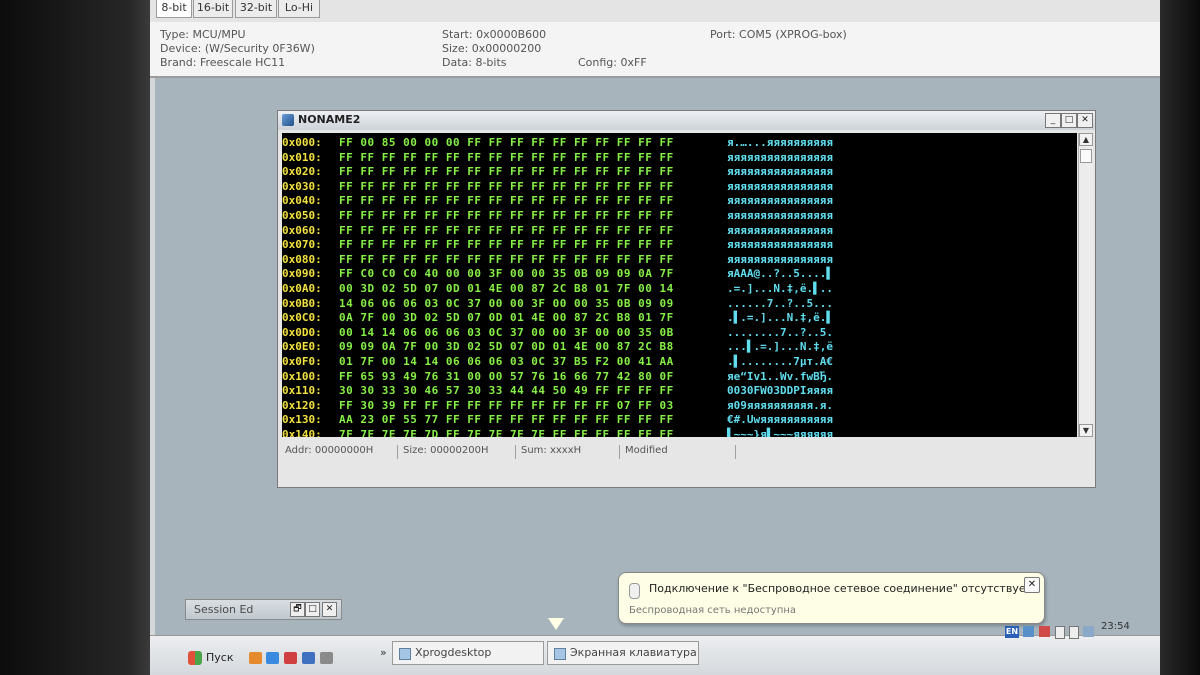 This screenshot has width=1200, height=675. Describe the element at coordinates (634, 591) in the screenshot. I see `wireless-icon` at that location.